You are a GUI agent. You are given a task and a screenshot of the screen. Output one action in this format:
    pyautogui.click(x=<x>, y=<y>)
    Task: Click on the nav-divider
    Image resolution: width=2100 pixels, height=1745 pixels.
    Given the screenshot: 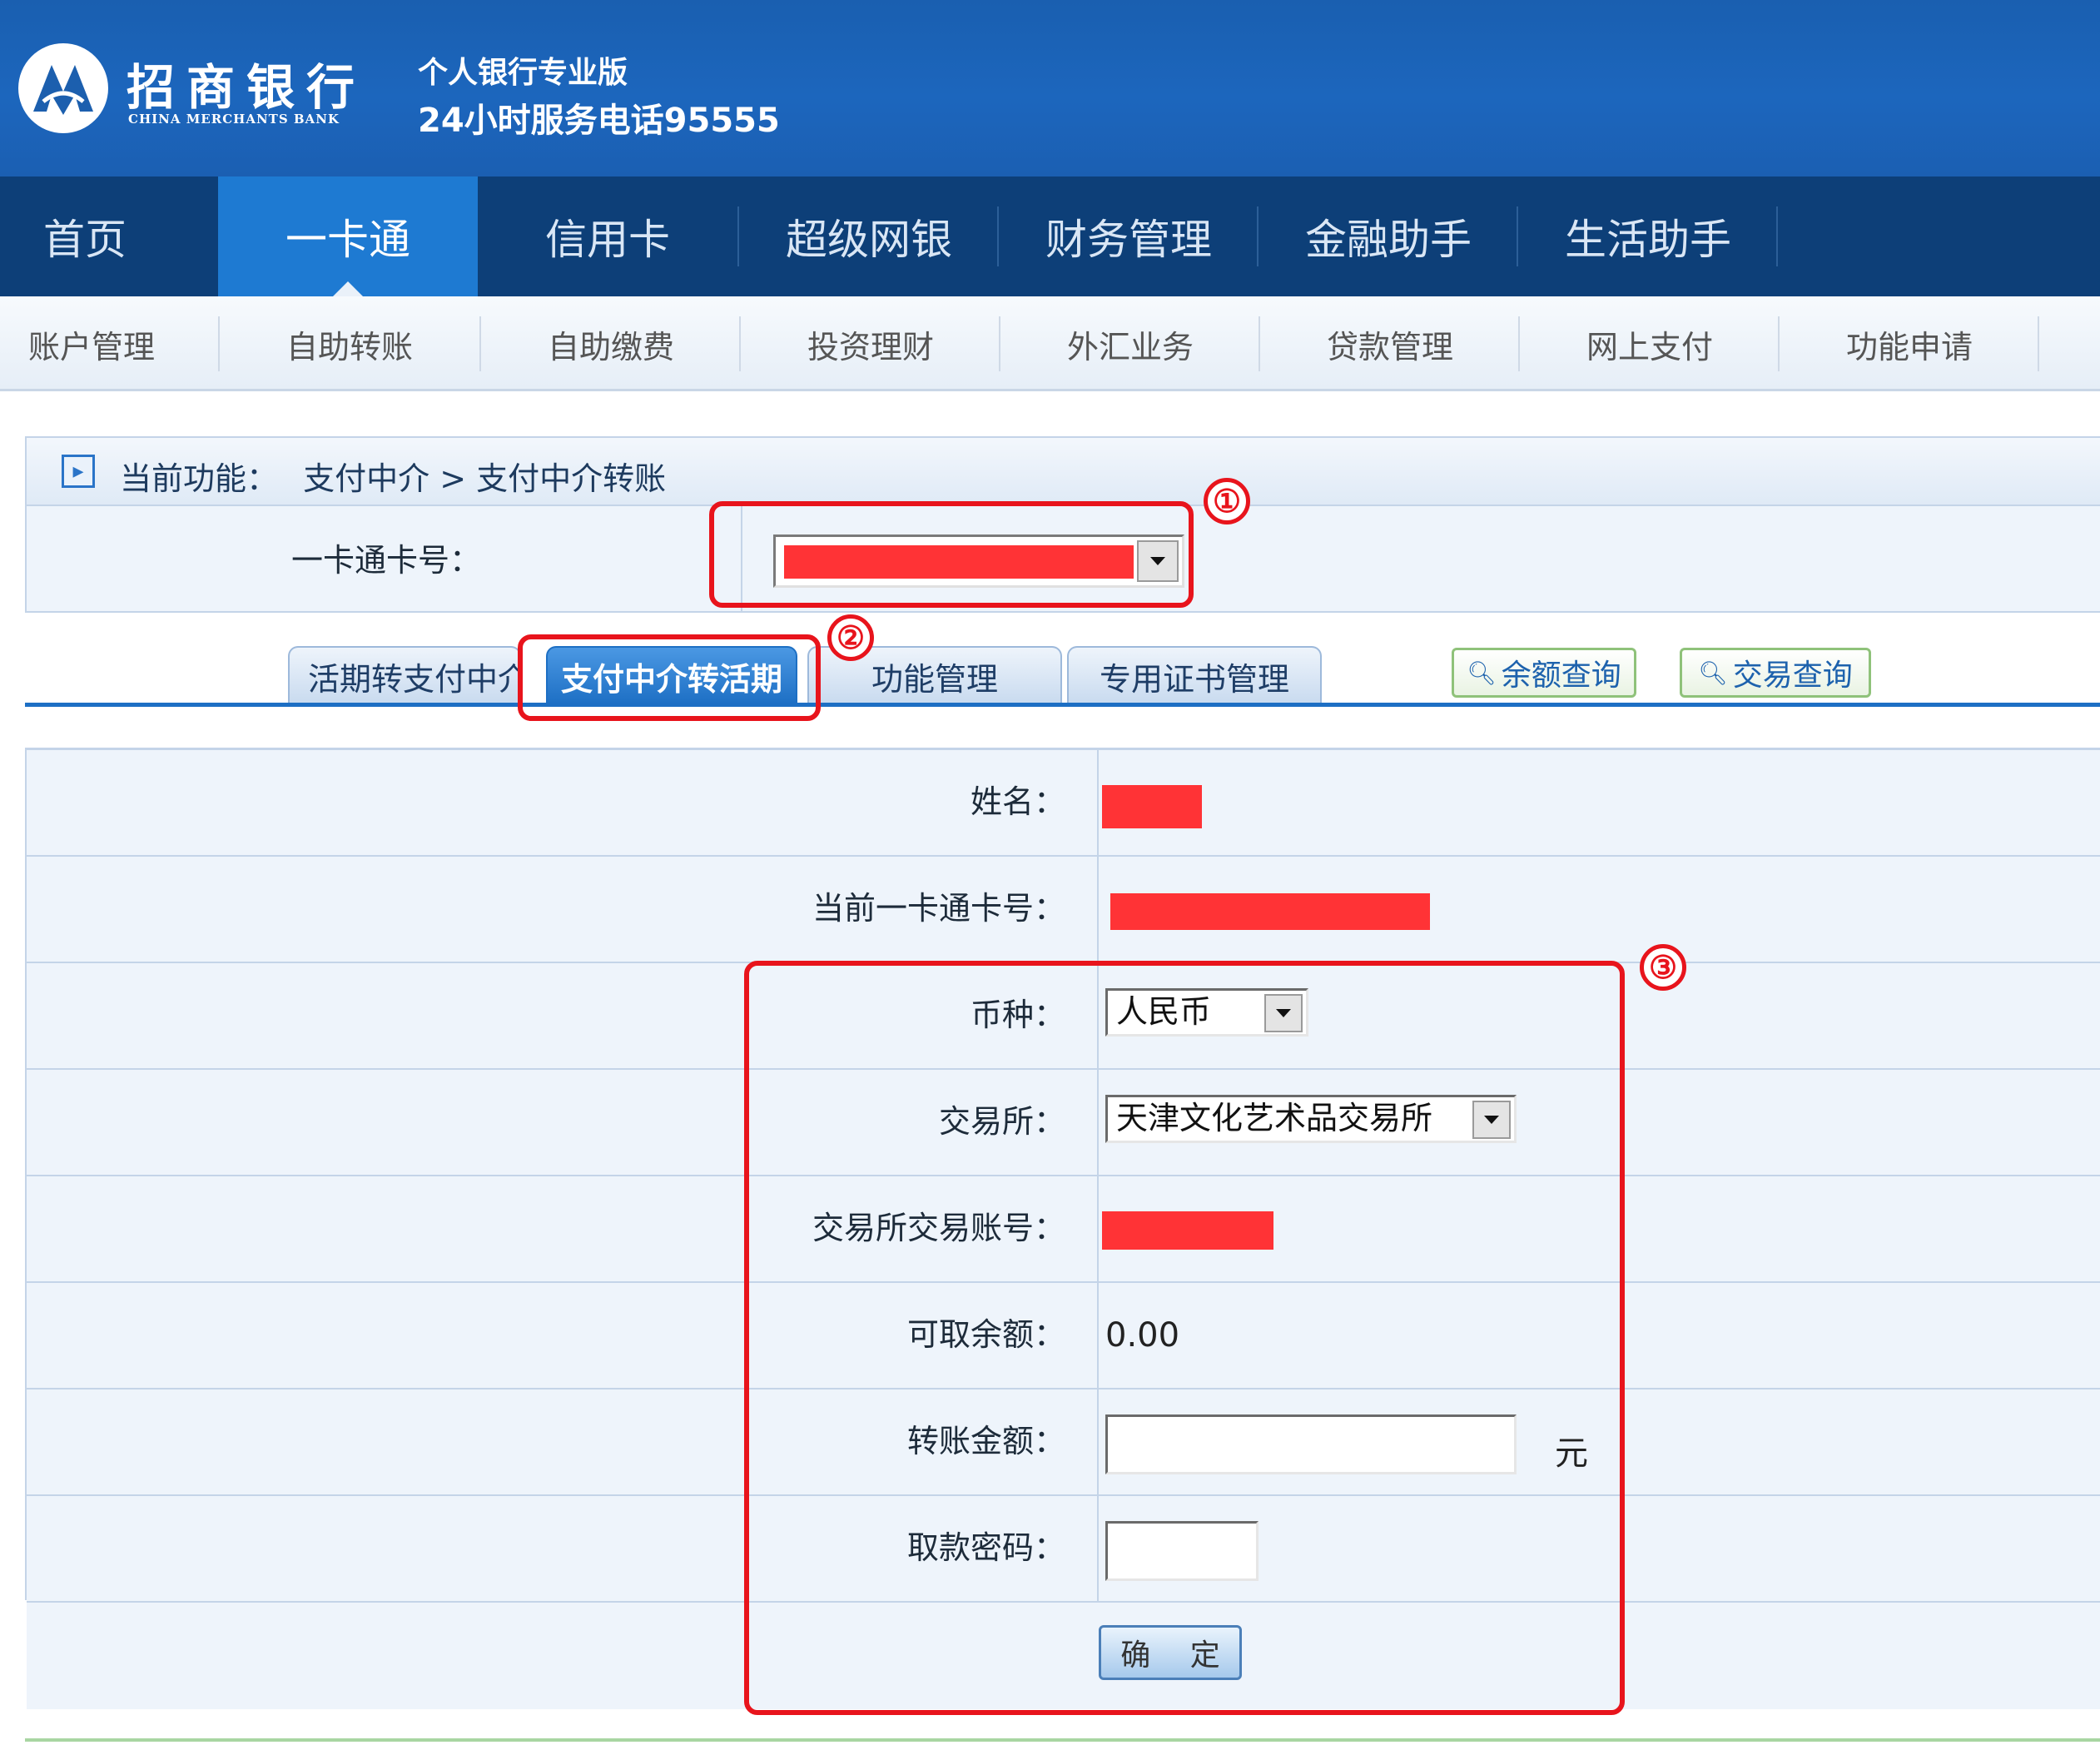 What is the action you would take?
    pyautogui.click(x=1777, y=236)
    